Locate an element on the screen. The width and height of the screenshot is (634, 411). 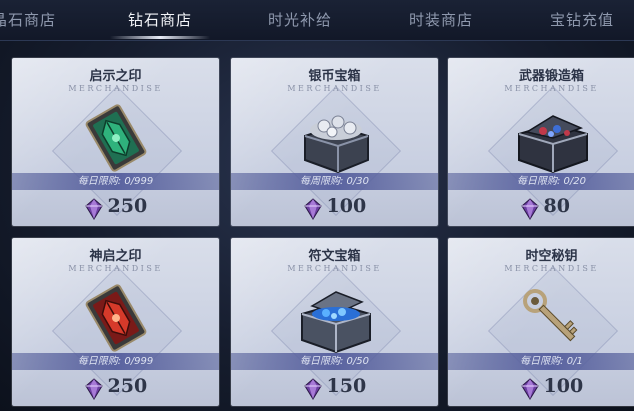
shop-tab-bar: 晶石商店 钻石商店 时光补给 时装商店 宝钻充值 is located at coordinates (317, 20).